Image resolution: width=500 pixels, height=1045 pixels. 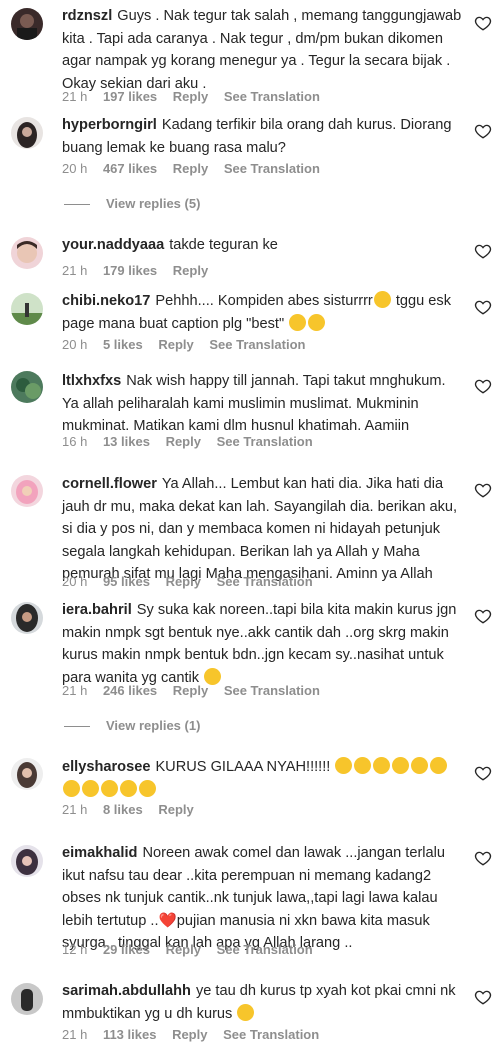 I want to click on comment-likes: 113 likes, so click(x=130, y=1034).